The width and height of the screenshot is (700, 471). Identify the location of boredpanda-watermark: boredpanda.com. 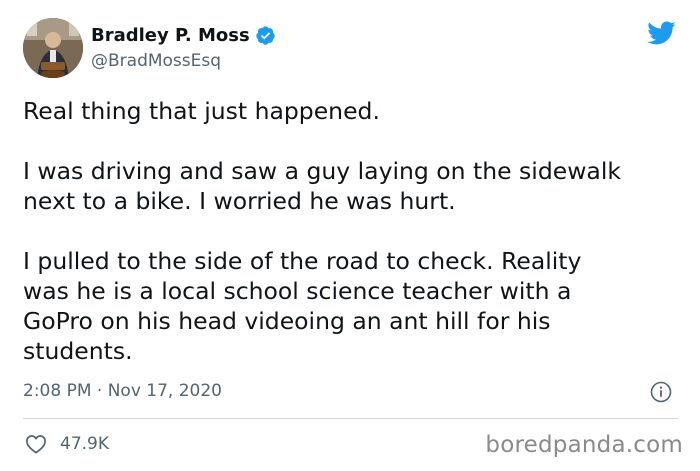
(584, 445).